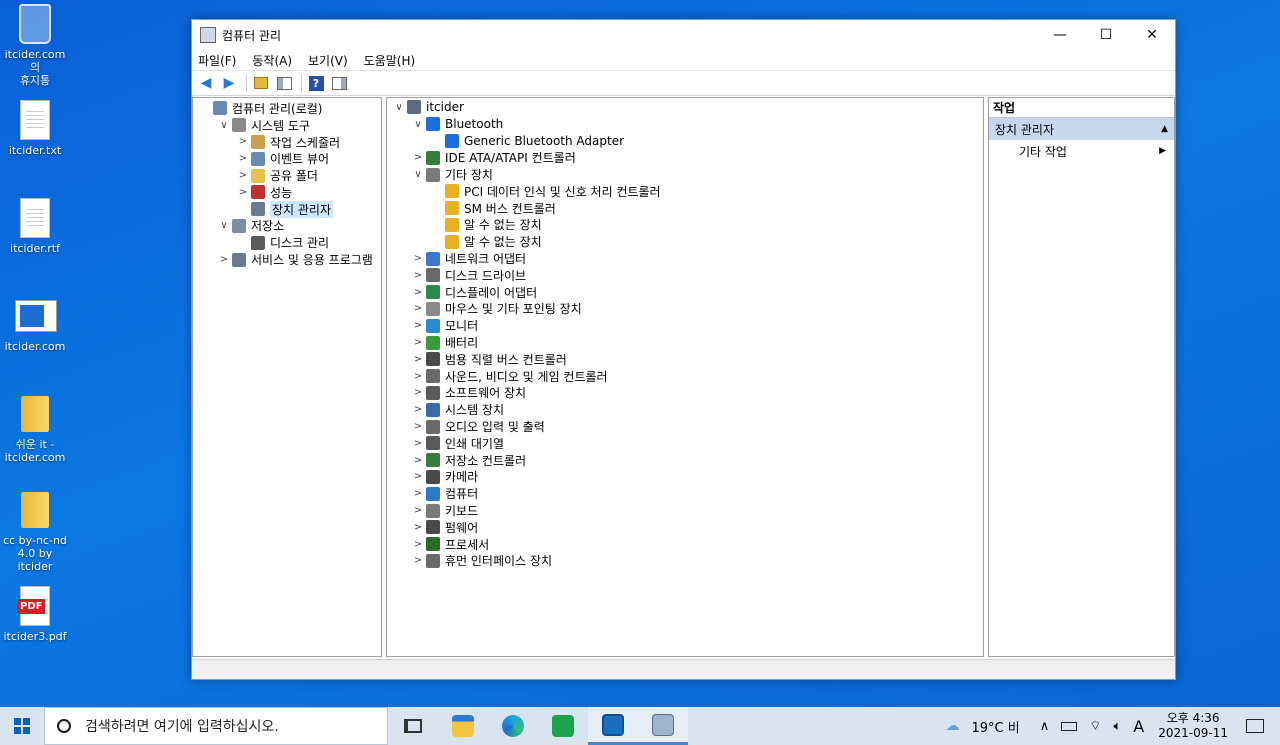 This screenshot has height=745, width=1280. Describe the element at coordinates (272, 60) in the screenshot. I see `menu-action: 동작(A)` at that location.